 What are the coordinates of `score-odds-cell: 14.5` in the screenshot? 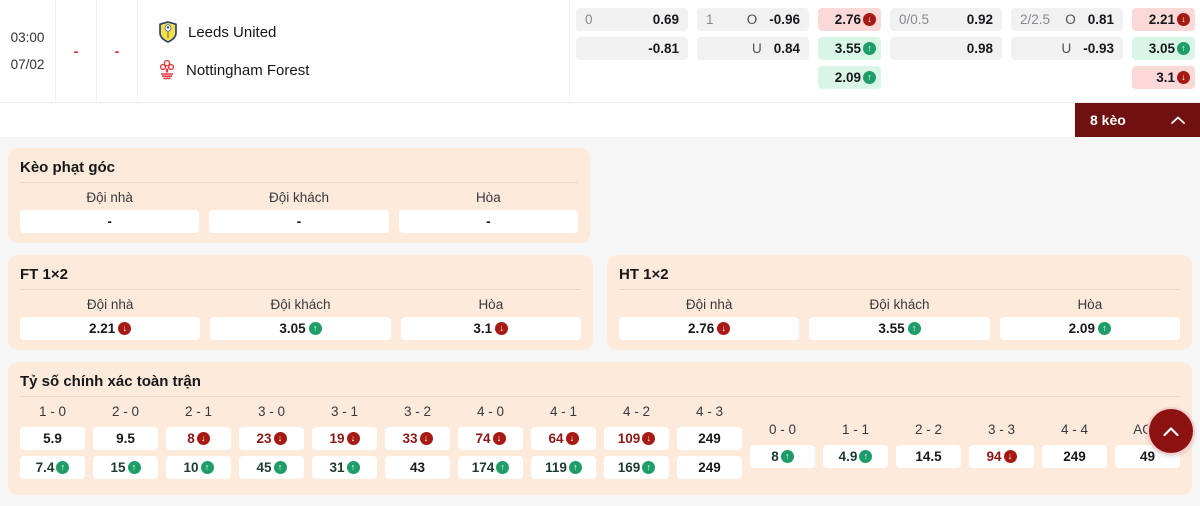 It's located at (928, 456).